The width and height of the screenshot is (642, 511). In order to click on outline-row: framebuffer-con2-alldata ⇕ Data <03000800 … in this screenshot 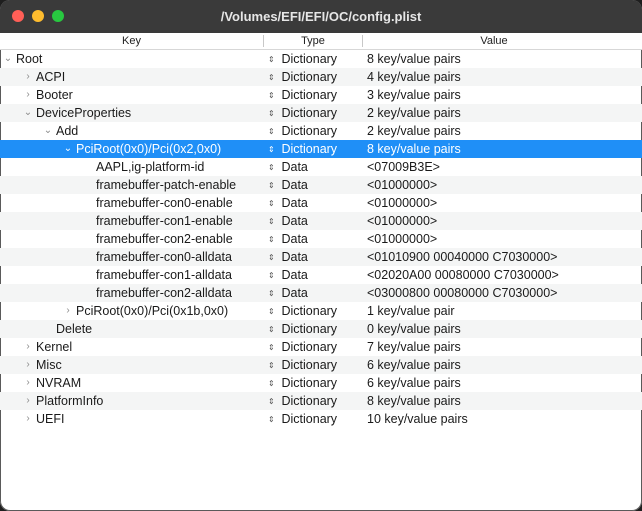, I will do `click(321, 293)`.